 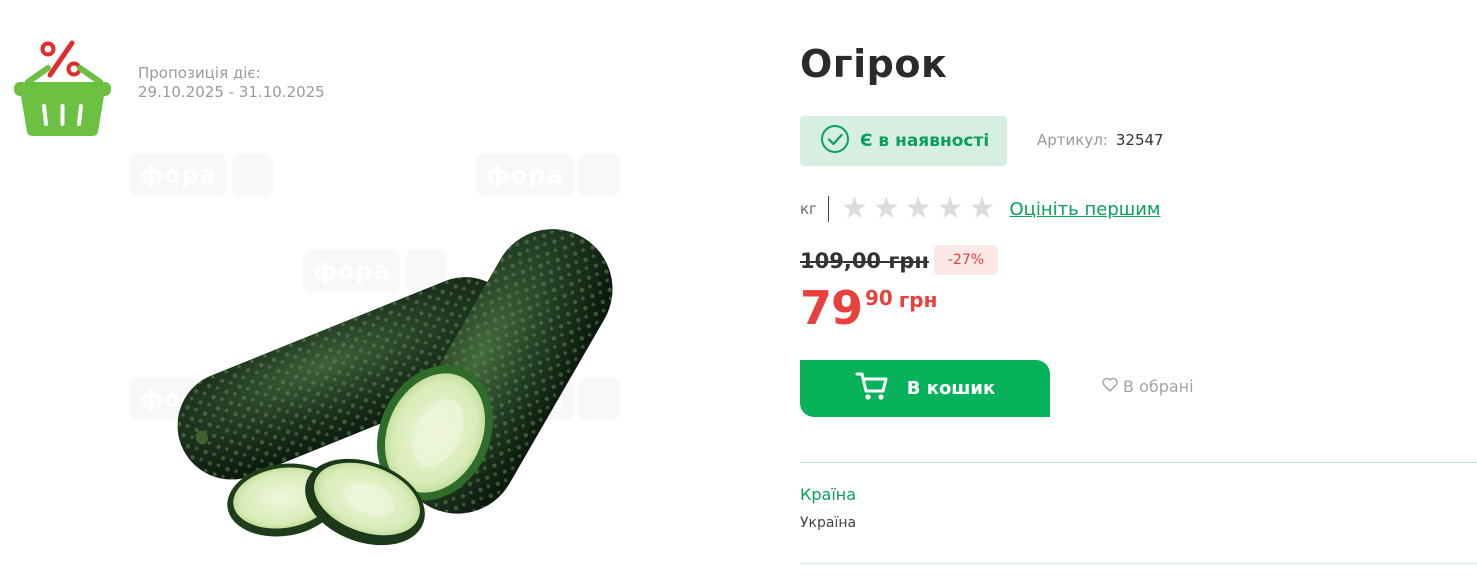 What do you see at coordinates (199, 73) in the screenshot?
I see `offer-label: Пропозиція діє:` at bounding box center [199, 73].